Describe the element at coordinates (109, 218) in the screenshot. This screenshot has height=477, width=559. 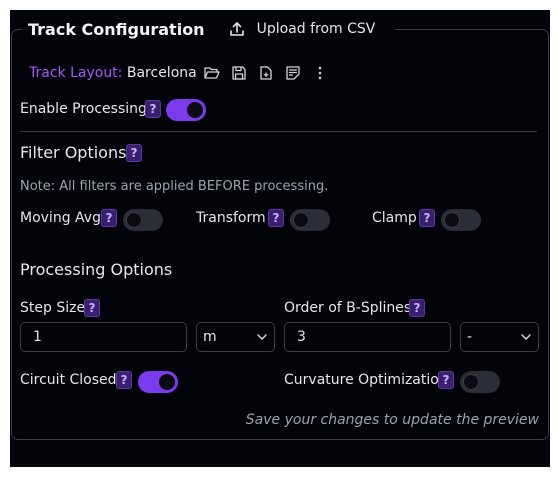
I see `moving-avg-help-icon: ?` at that location.